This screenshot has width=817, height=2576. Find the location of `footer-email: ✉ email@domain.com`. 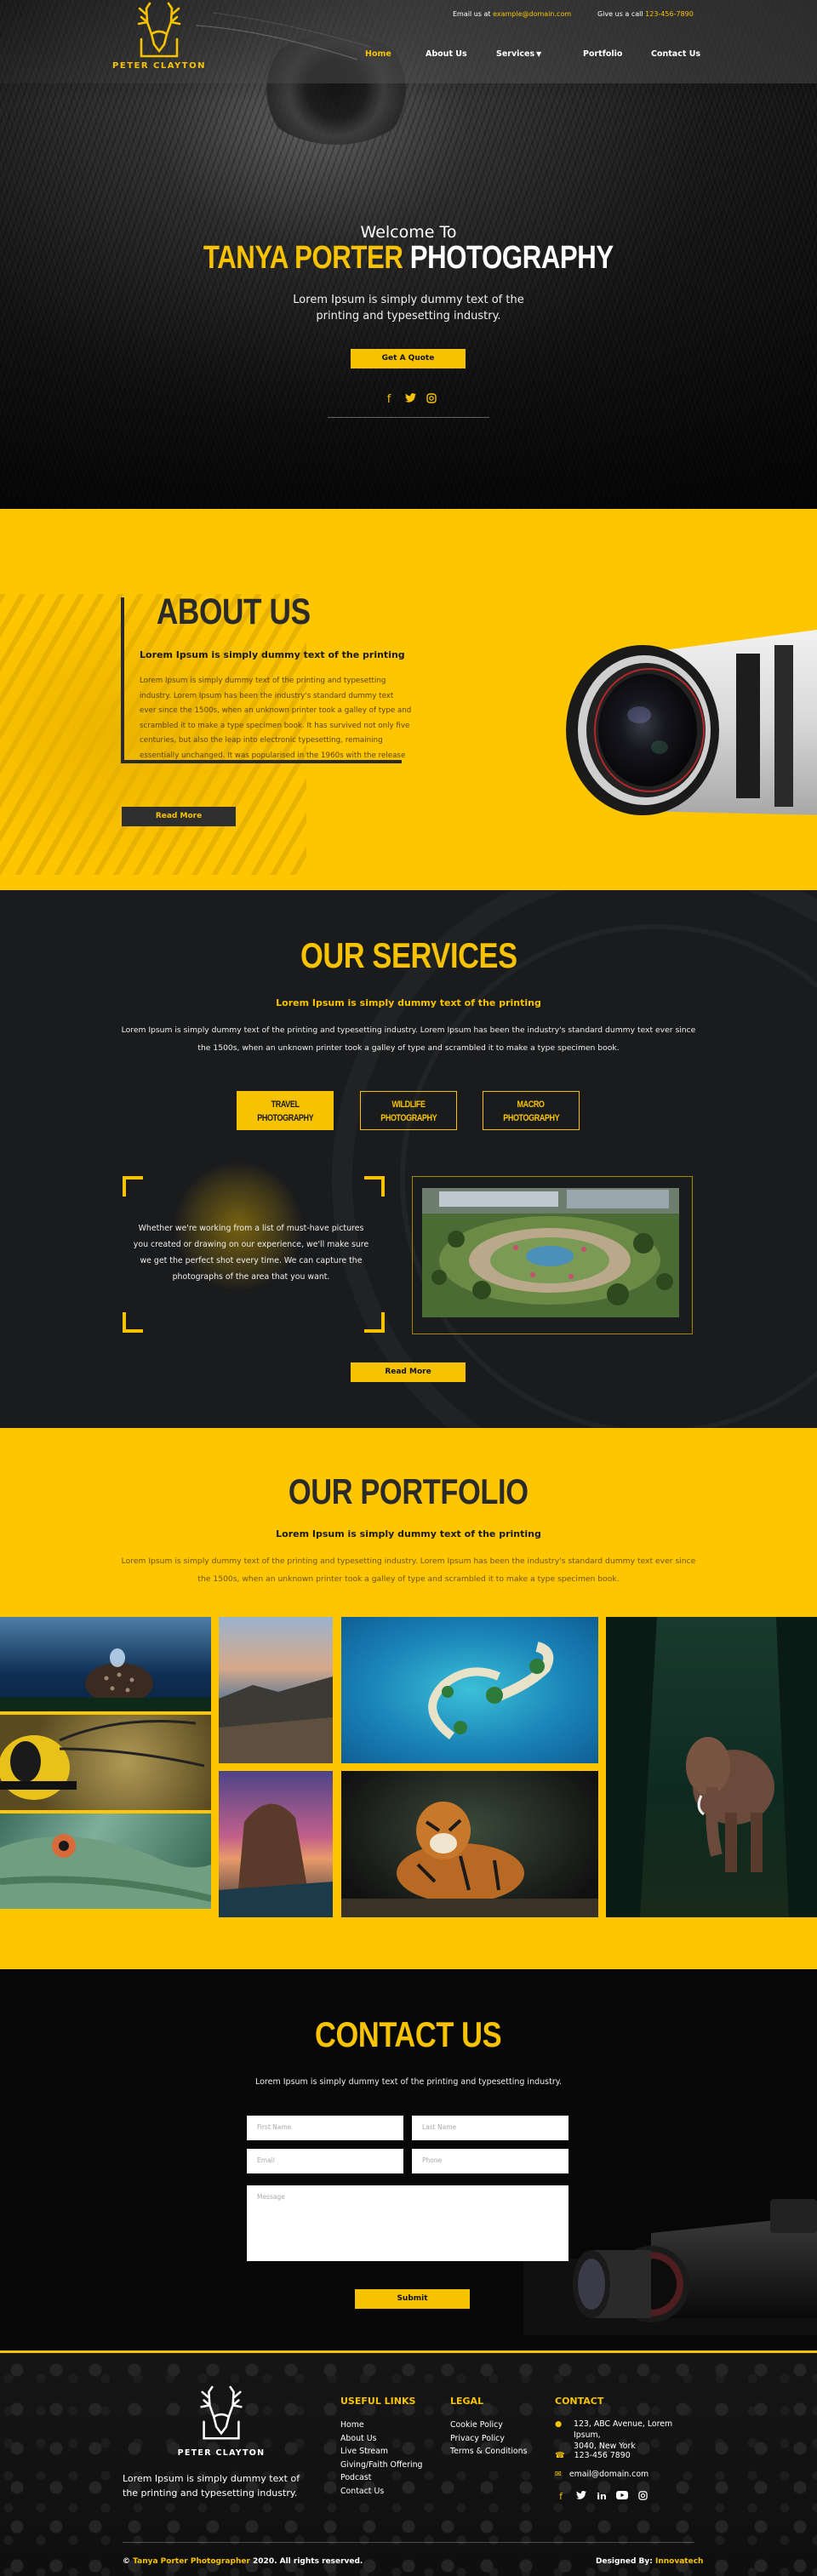

footer-email: ✉ email@domain.com is located at coordinates (601, 2474).